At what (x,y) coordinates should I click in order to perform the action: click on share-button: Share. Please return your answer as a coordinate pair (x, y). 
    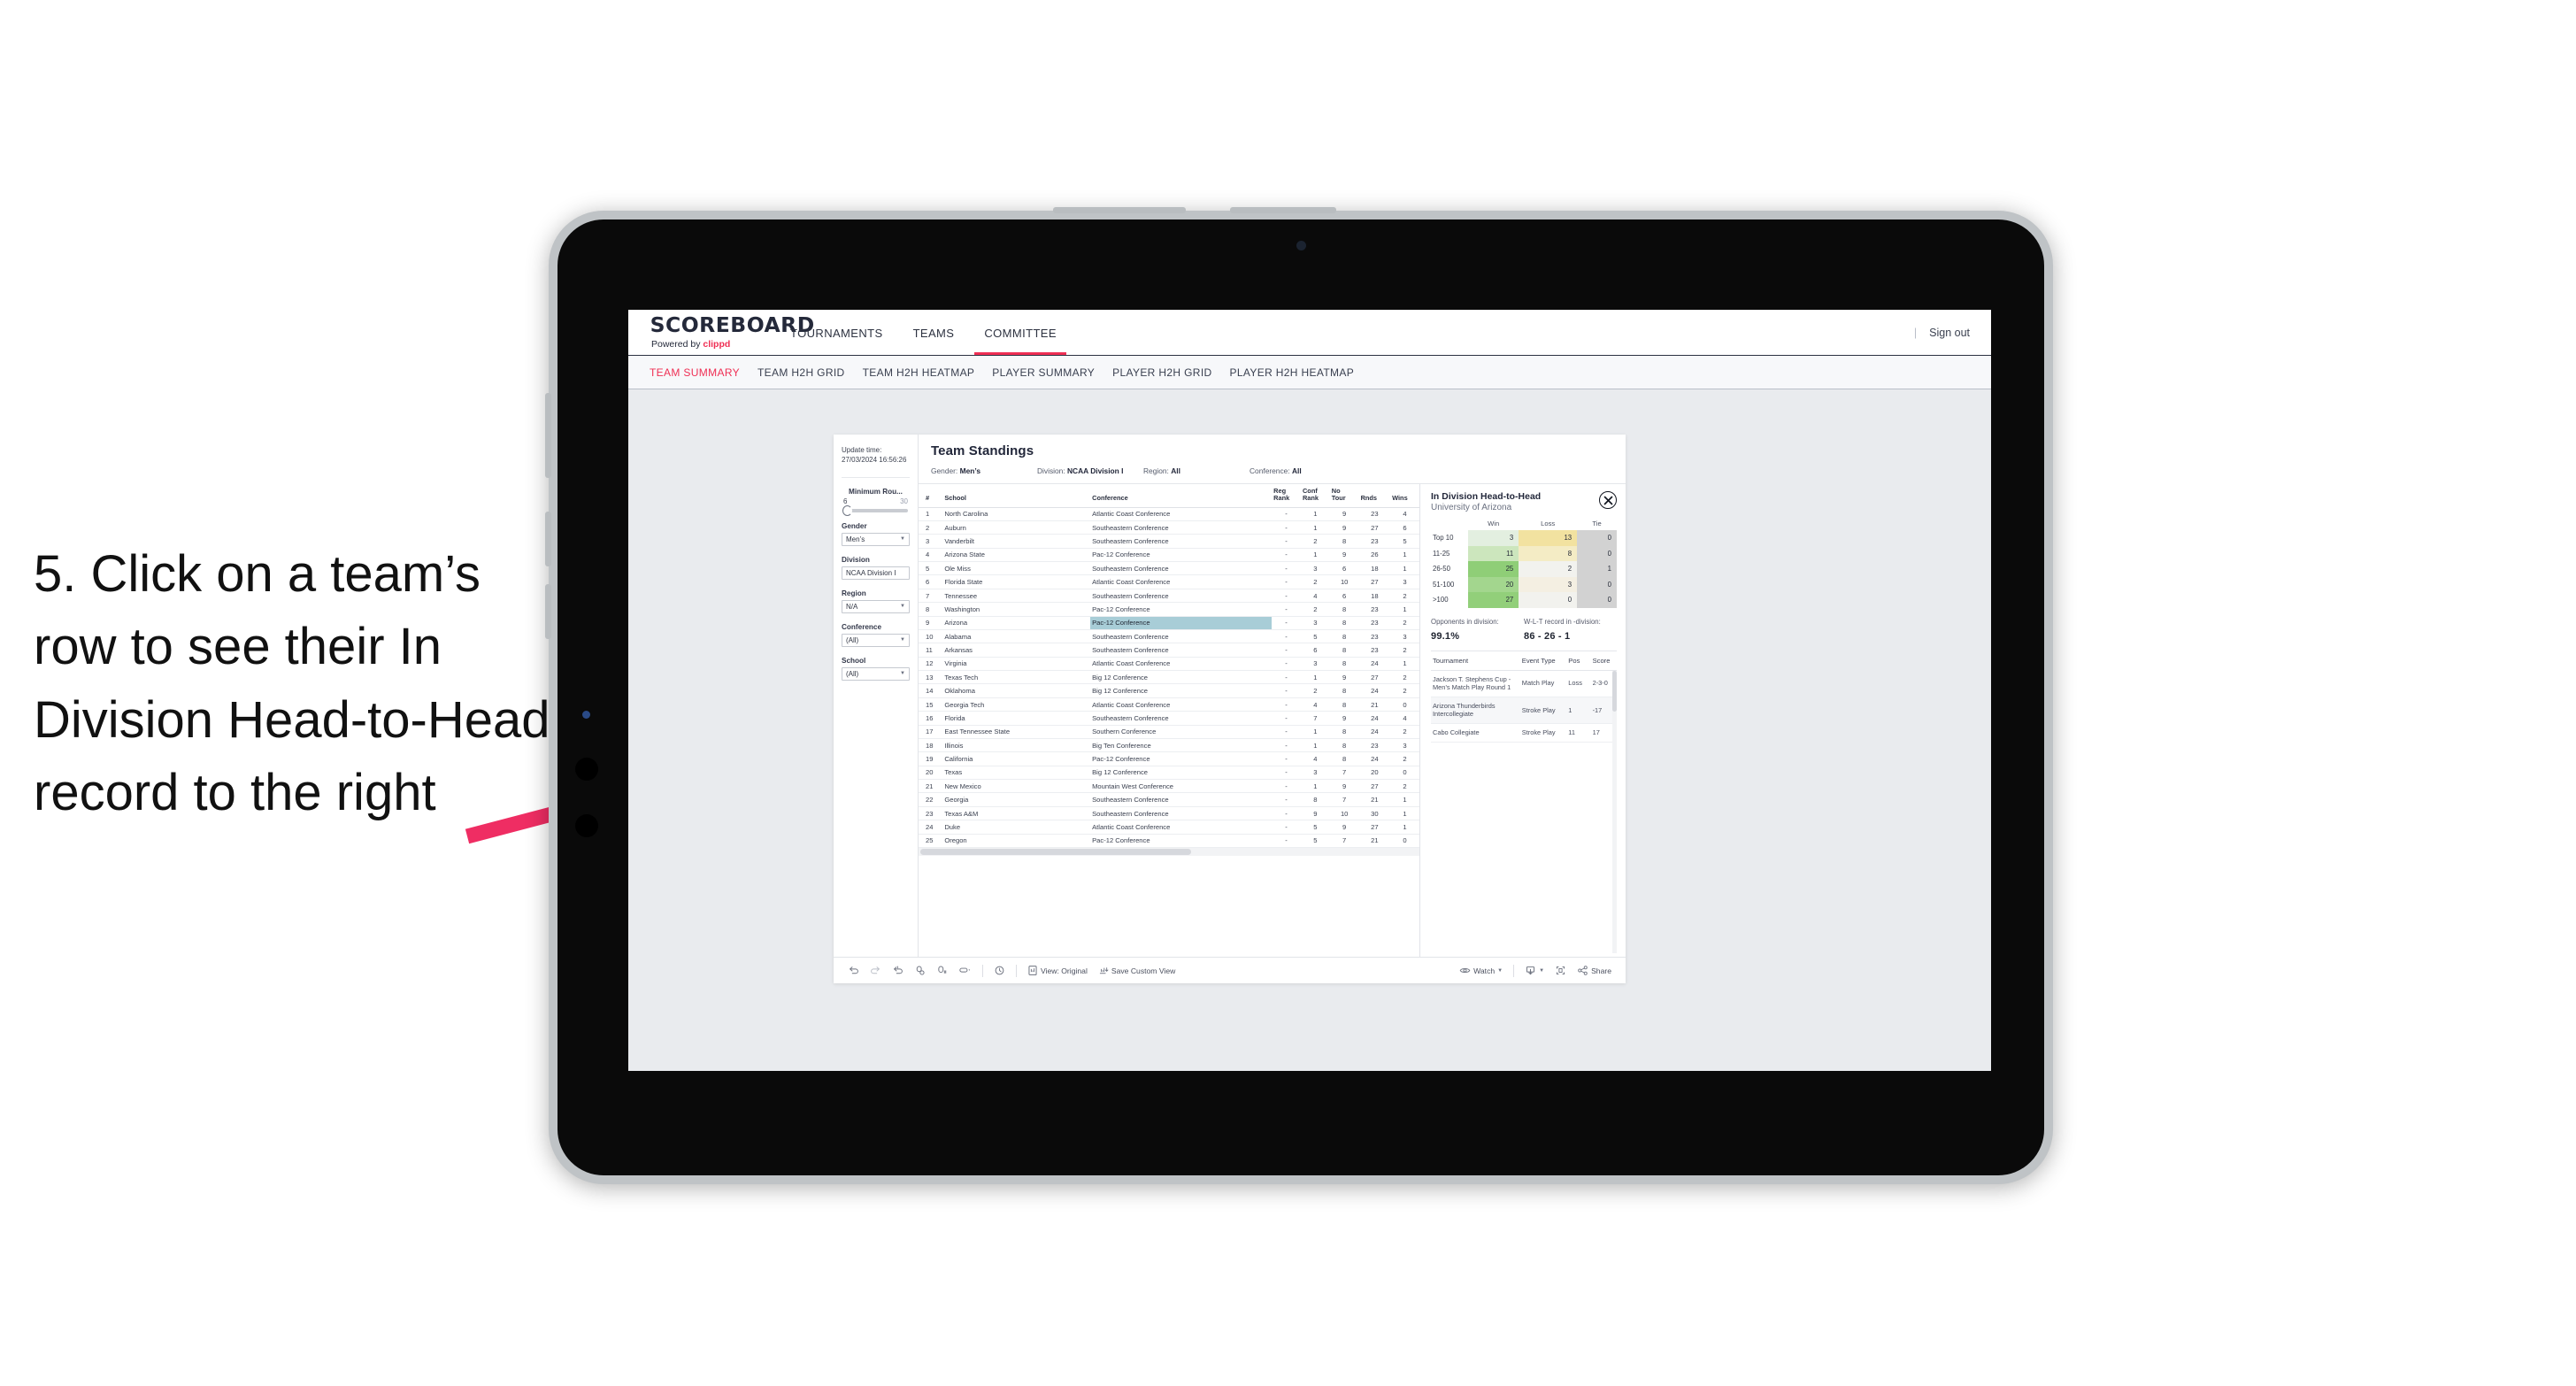
    Looking at the image, I should click on (1594, 971).